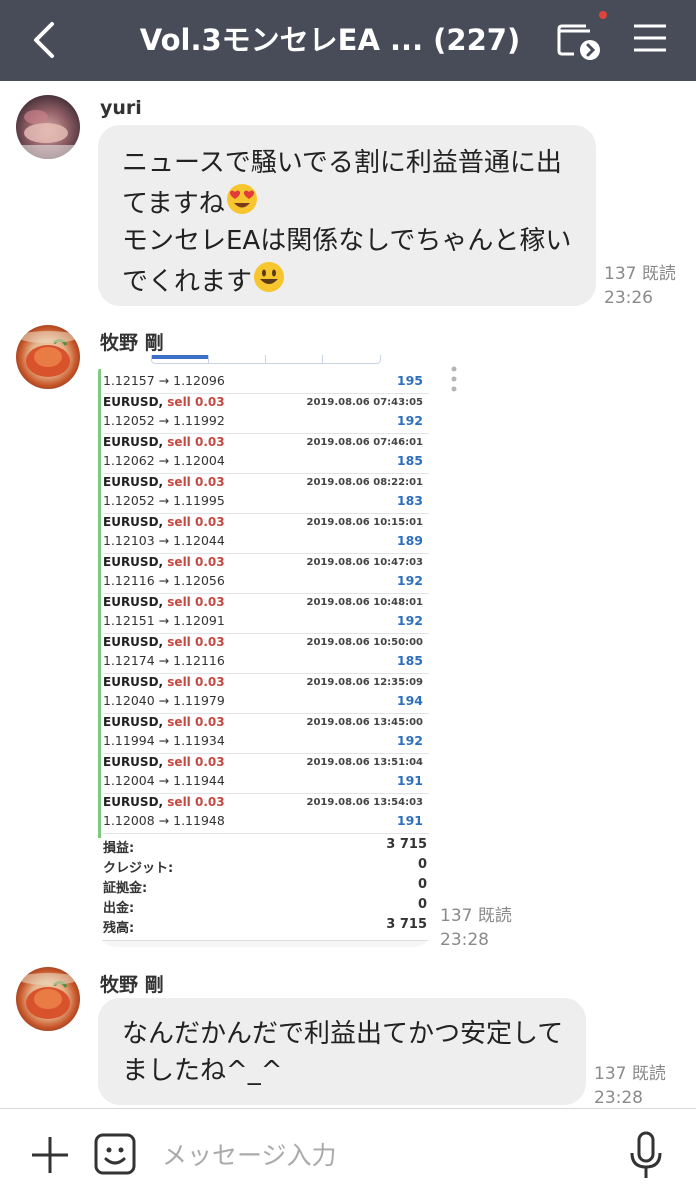  What do you see at coordinates (365, 442) in the screenshot?
I see `trade-datetime: 2019.08.06 07:46:01` at bounding box center [365, 442].